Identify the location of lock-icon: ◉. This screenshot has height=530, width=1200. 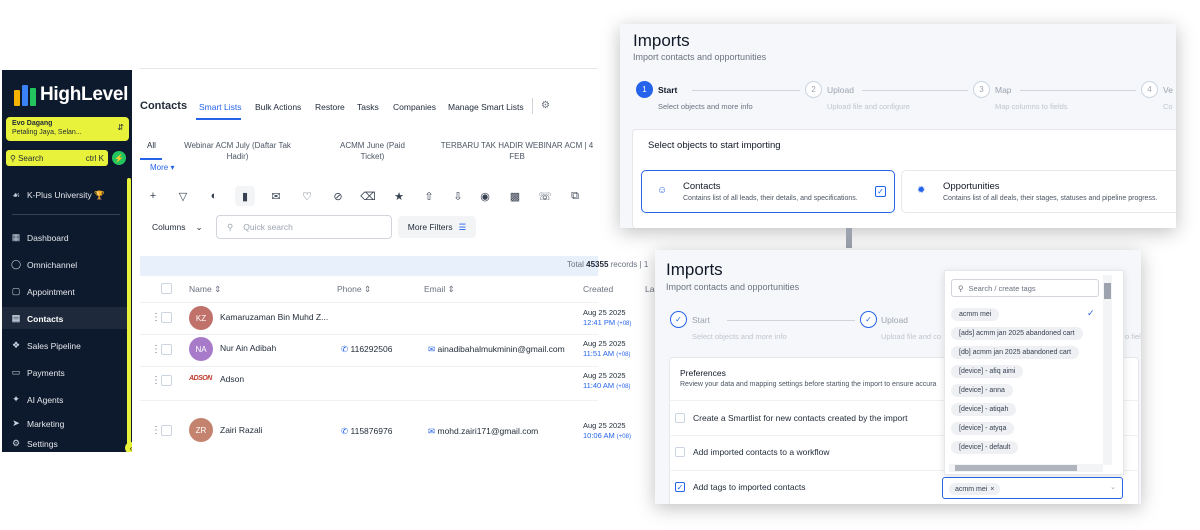
(485, 196).